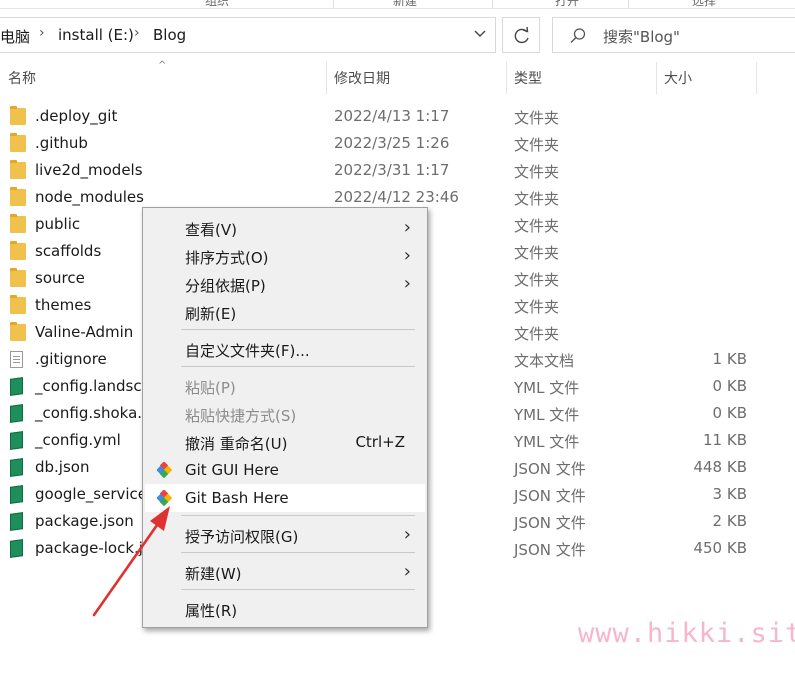 The height and width of the screenshot is (679, 795). Describe the element at coordinates (405, 4) in the screenshot. I see `ribbon-label-new: 新建` at that location.